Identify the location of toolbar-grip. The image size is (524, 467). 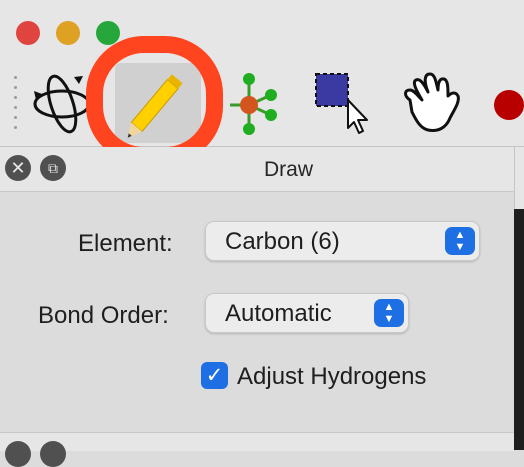
(16, 102).